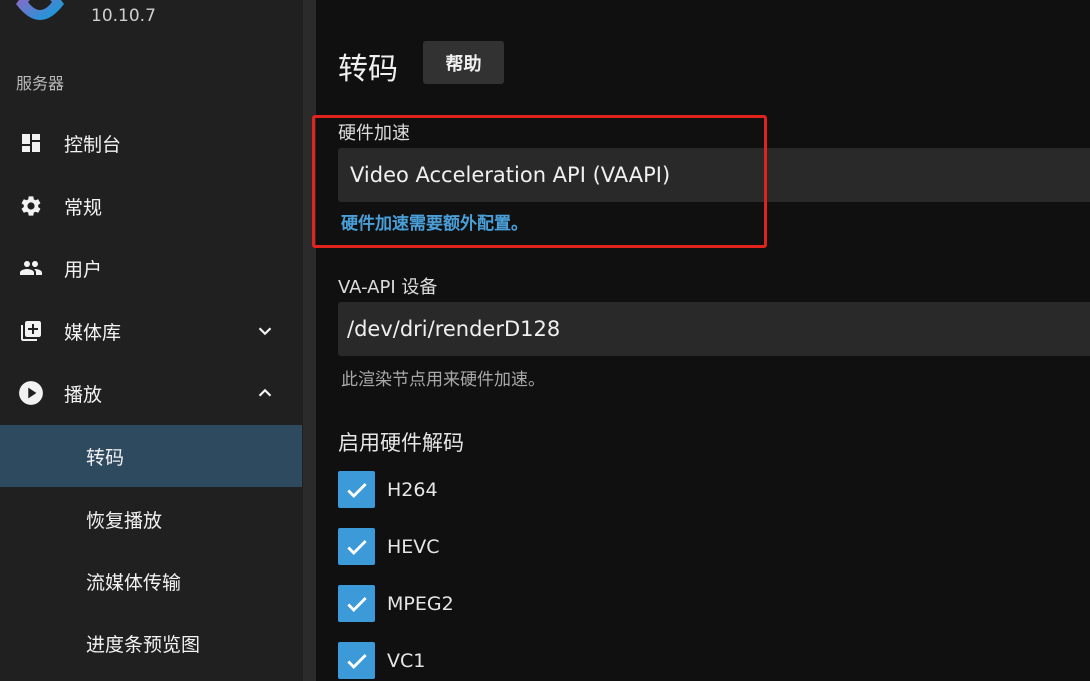  What do you see at coordinates (40, 83) in the screenshot?
I see `section-title-server: 服务器` at bounding box center [40, 83].